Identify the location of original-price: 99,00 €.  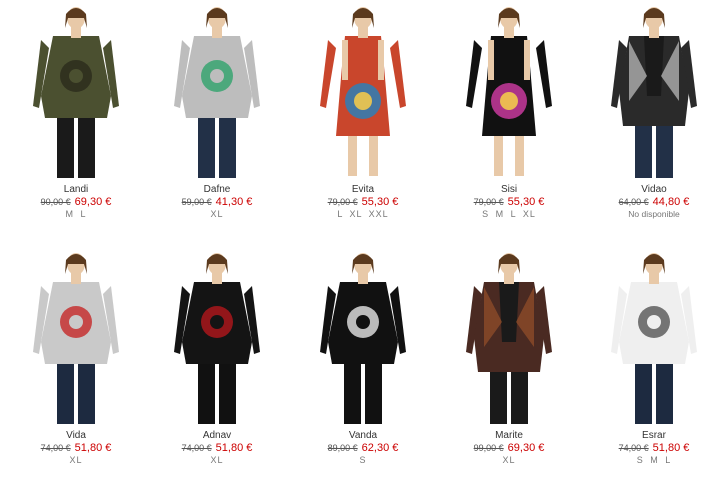
(488, 448).